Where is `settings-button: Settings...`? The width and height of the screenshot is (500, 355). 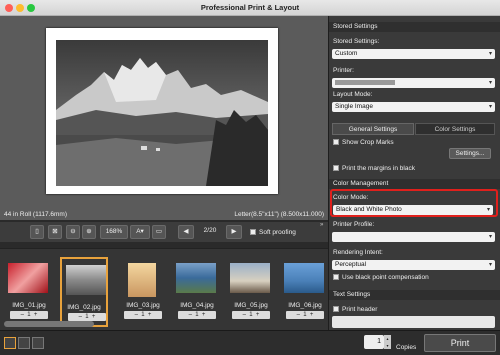
settings-button: Settings... is located at coordinates (470, 153).